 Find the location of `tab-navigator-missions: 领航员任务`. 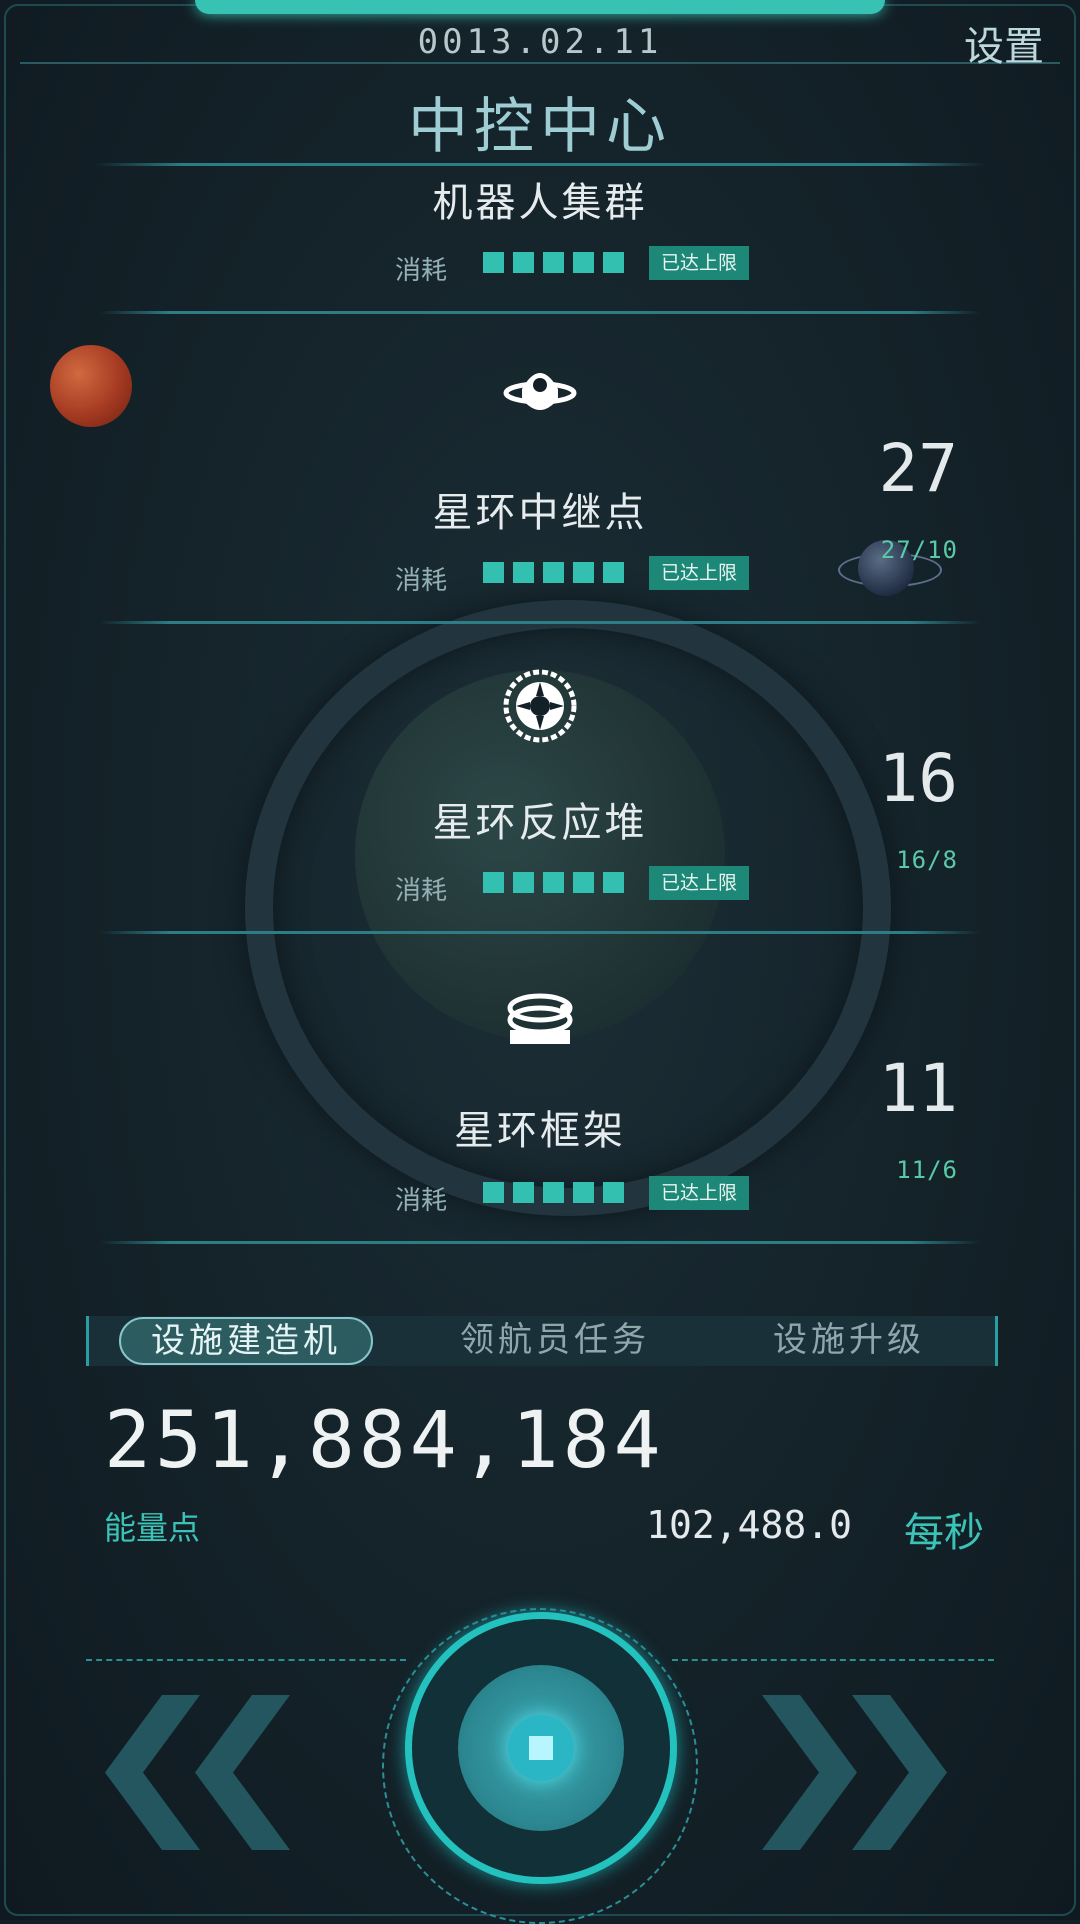

tab-navigator-missions: 领航员任务 is located at coordinates (555, 1340).